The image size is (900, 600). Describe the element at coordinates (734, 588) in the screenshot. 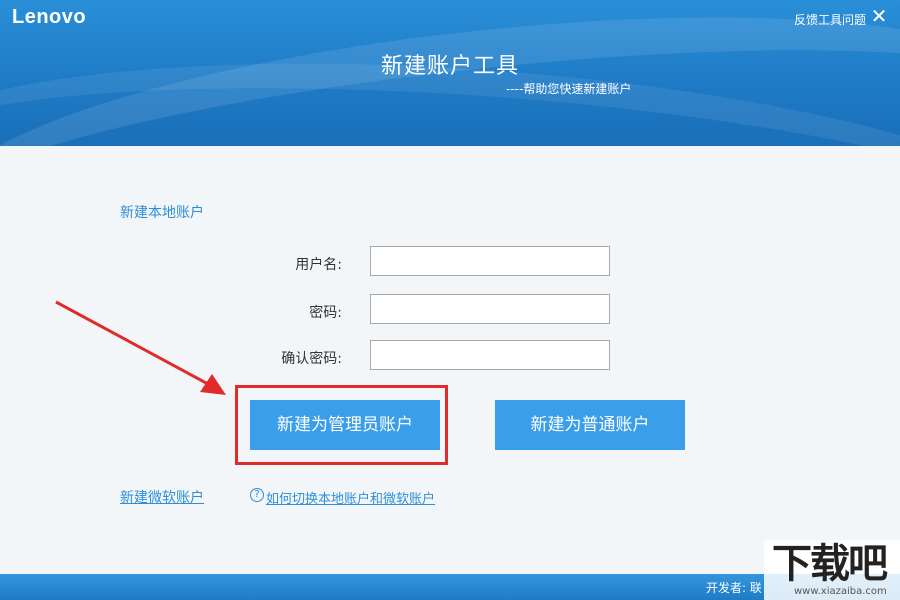

I see `developer-text: 开发者: 联` at that location.